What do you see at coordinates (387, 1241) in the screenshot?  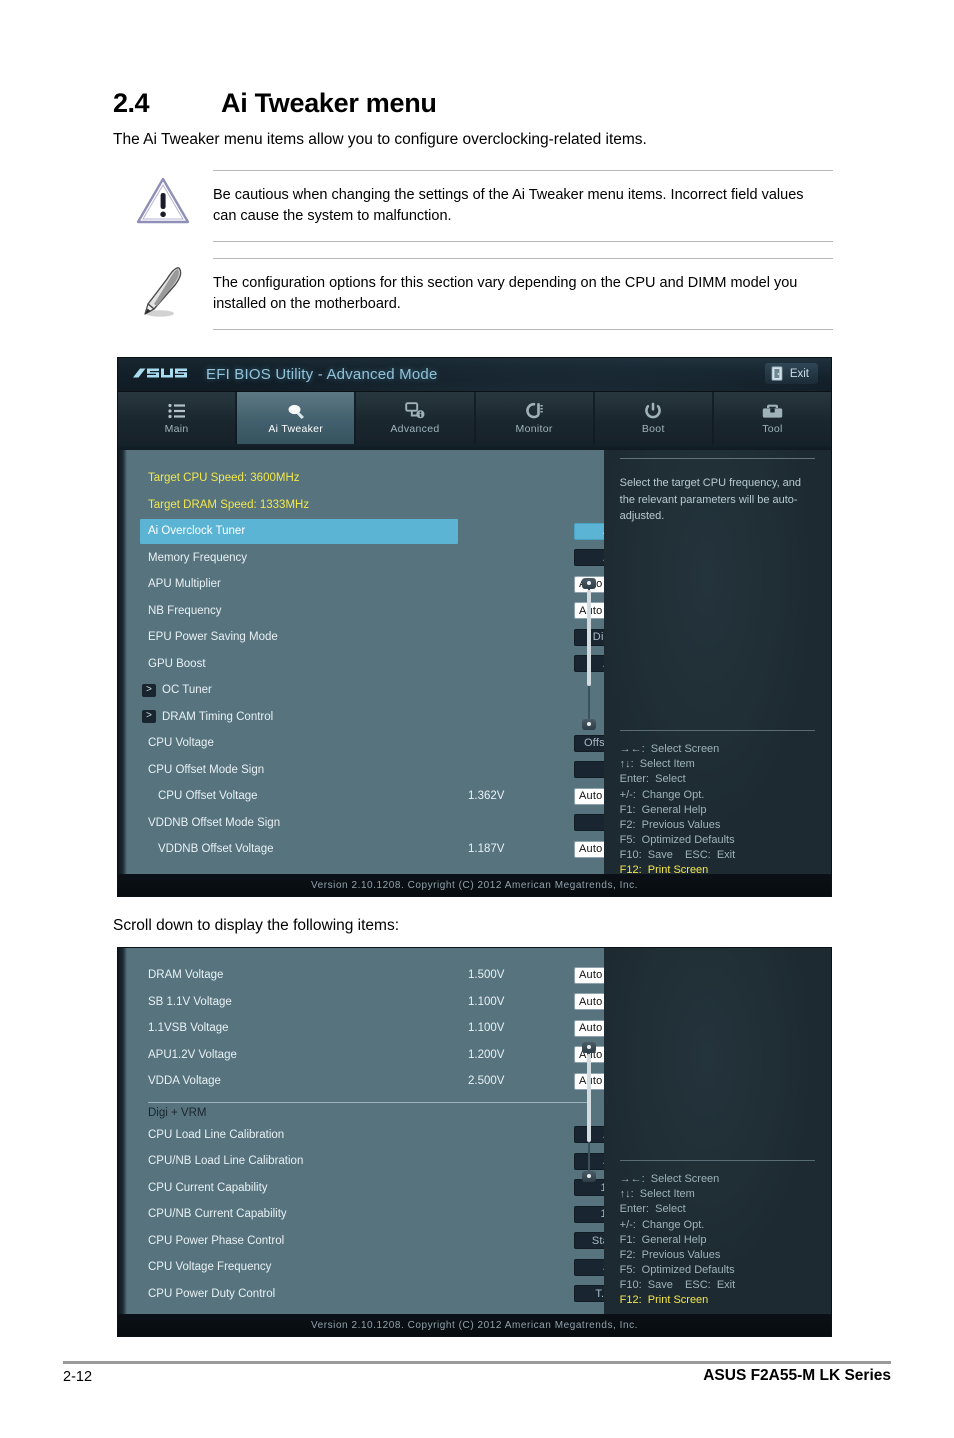 I see `setting-row: CPU Power Phase ControlStandard` at bounding box center [387, 1241].